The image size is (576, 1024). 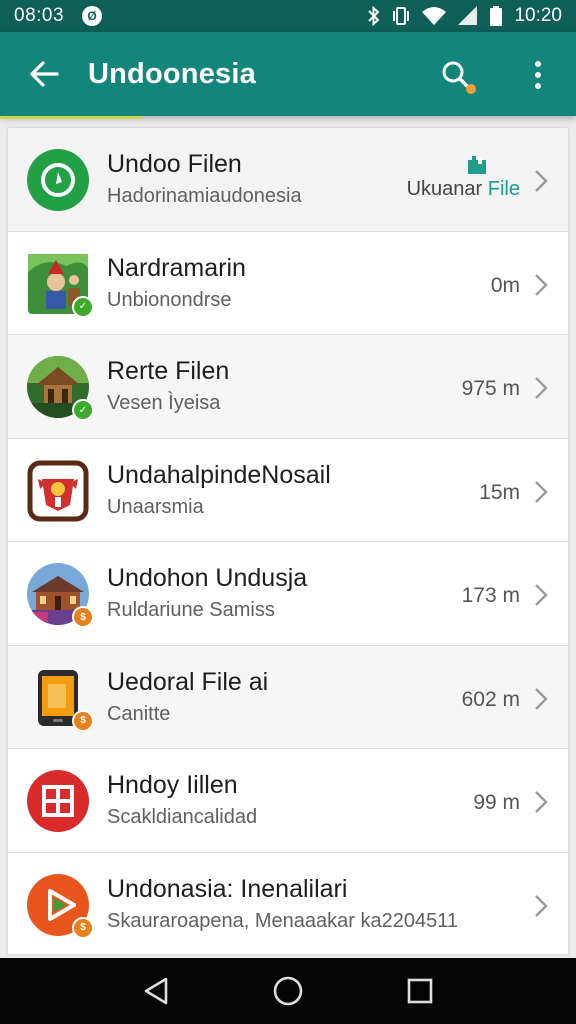 I want to click on hut-photo-app-icon: ✓, so click(x=60, y=388).